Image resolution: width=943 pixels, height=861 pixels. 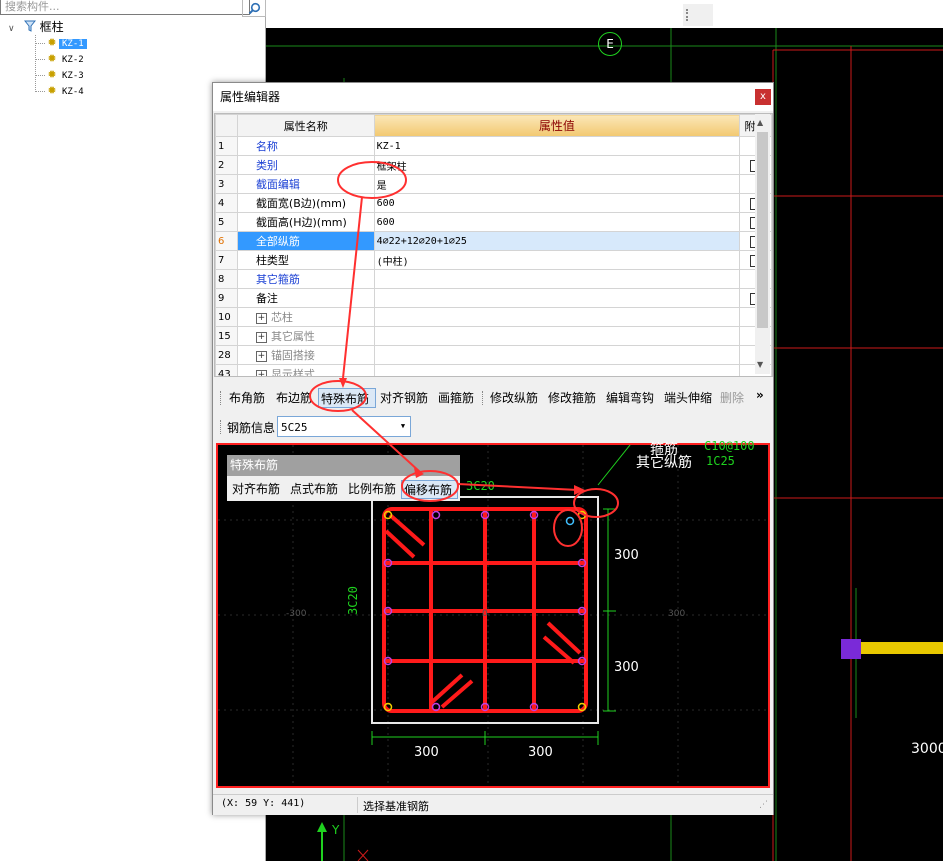 What do you see at coordinates (11, 29) in the screenshot?
I see `chevron-down-icon: ∨` at bounding box center [11, 29].